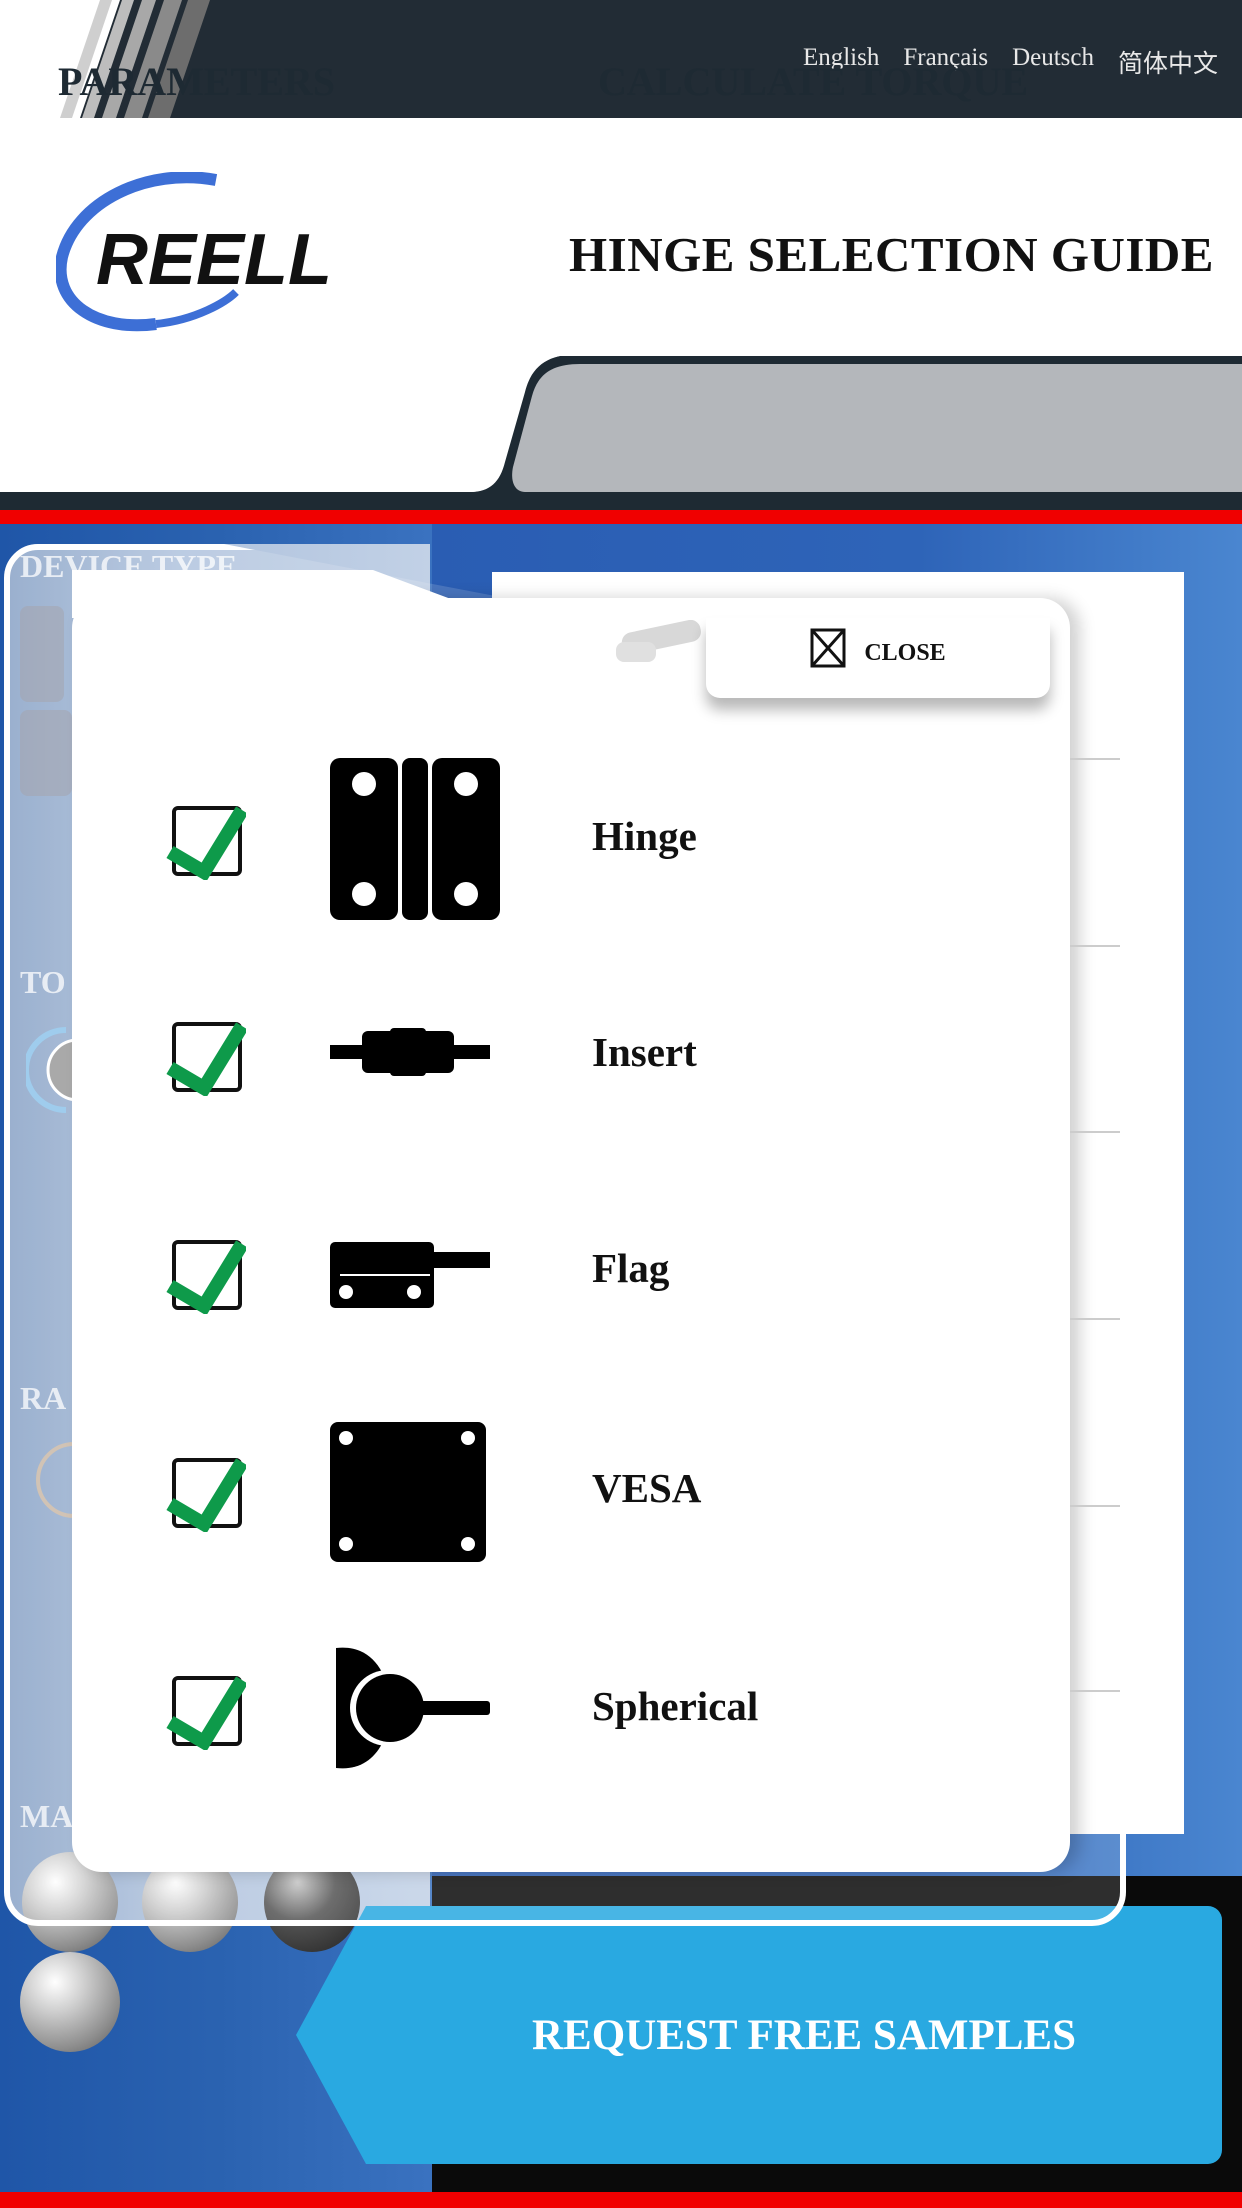 The height and width of the screenshot is (2208, 1242). Describe the element at coordinates (590, 837) in the screenshot. I see `device-option-hinge: Hinge` at that location.